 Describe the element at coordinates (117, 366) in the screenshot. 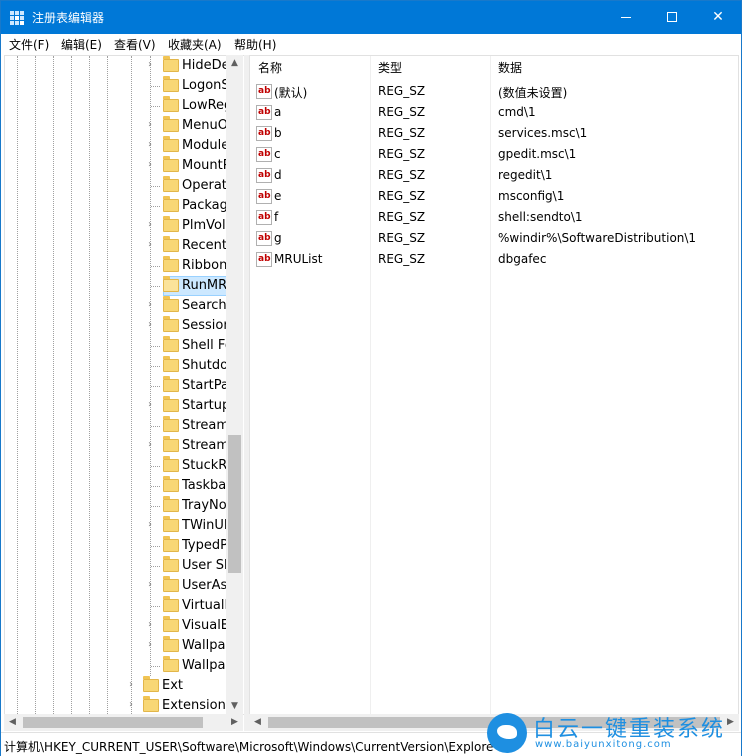

I see `tree-item: Shutdov` at that location.